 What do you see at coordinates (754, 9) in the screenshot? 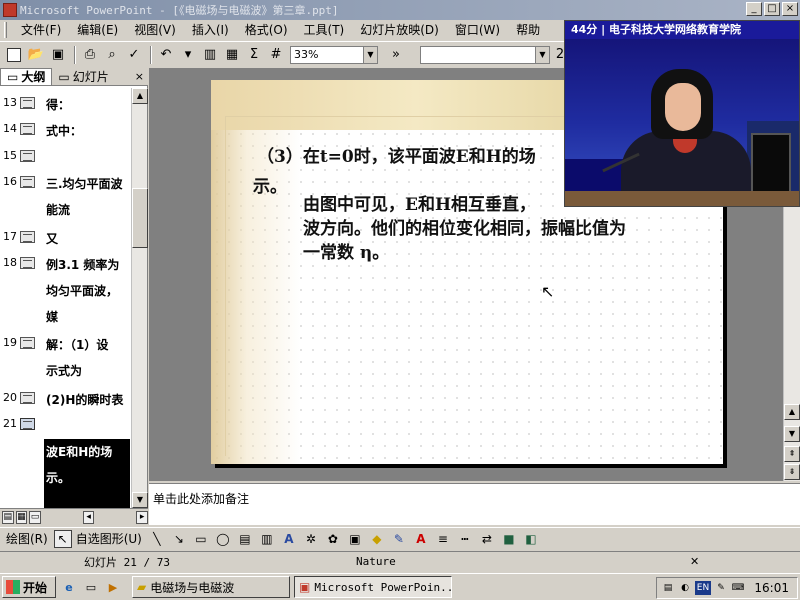
I see `minimize-button: _` at bounding box center [754, 9].